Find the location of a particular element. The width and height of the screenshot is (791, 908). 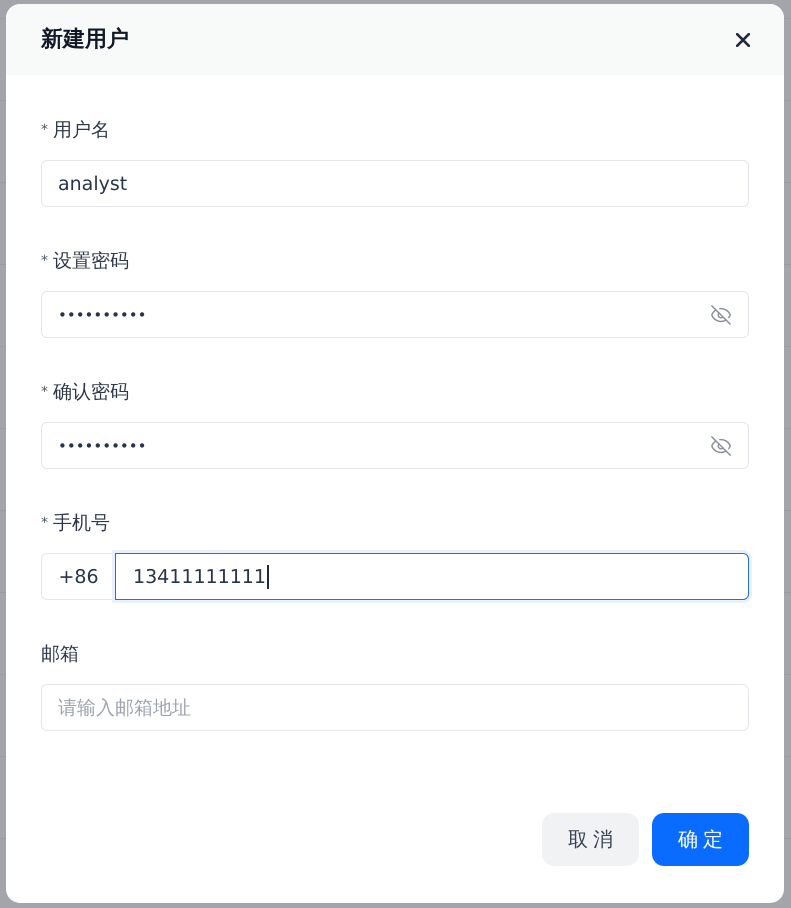

close-icon is located at coordinates (743, 39).